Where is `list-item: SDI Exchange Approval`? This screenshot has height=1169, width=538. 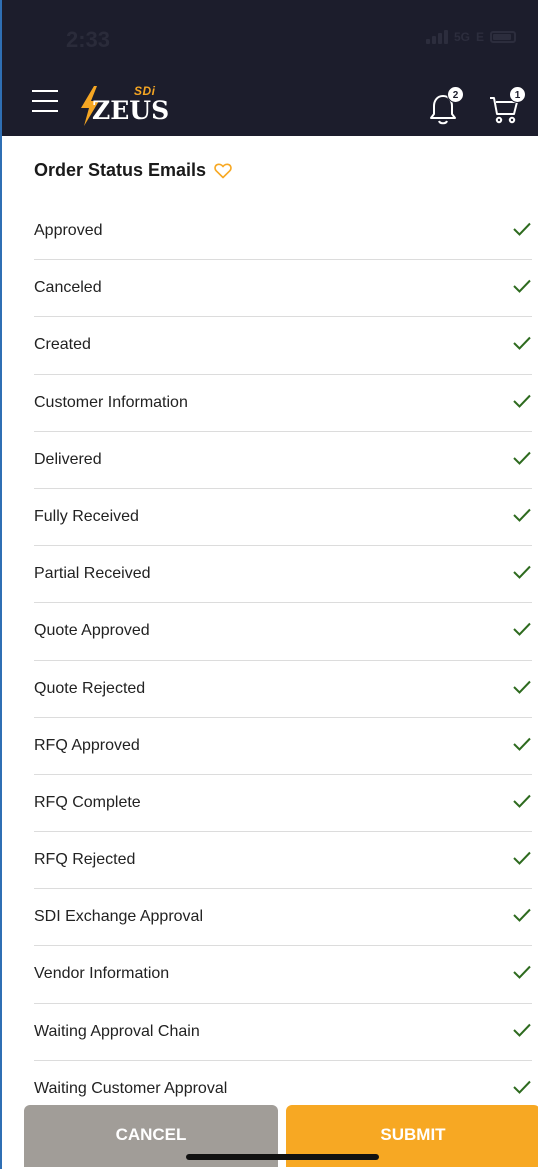 list-item: SDI Exchange Approval is located at coordinates (283, 918).